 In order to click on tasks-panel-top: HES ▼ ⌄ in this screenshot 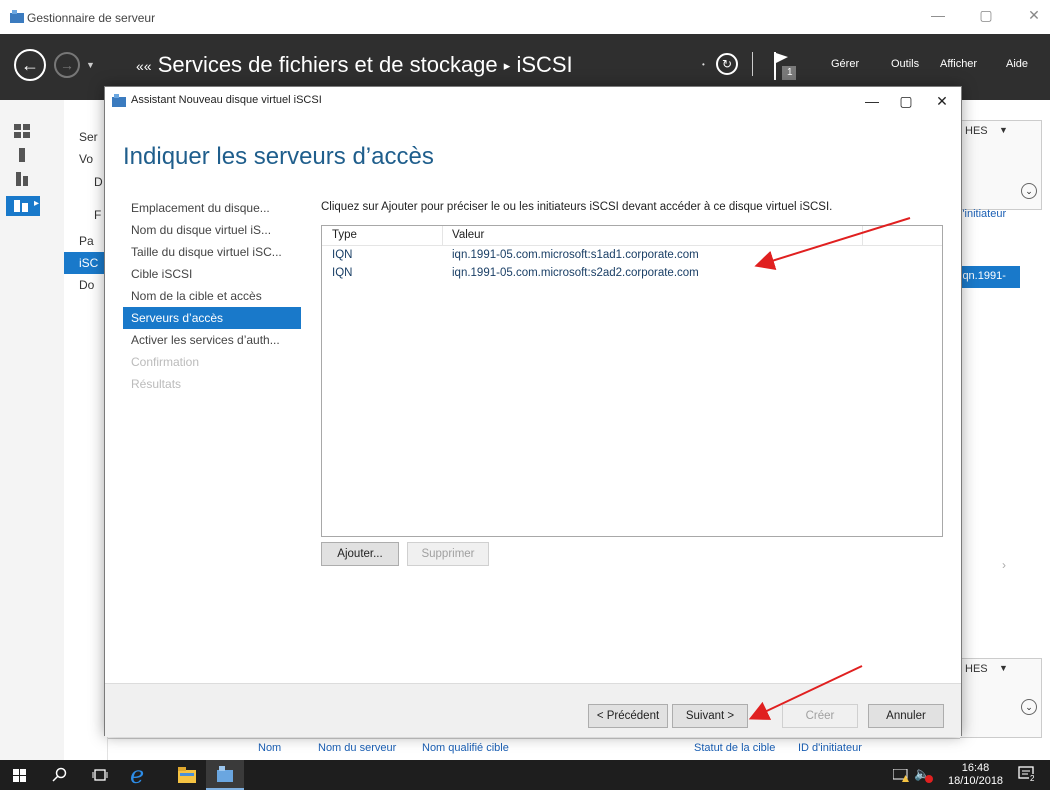, I will do `click(1001, 165)`.